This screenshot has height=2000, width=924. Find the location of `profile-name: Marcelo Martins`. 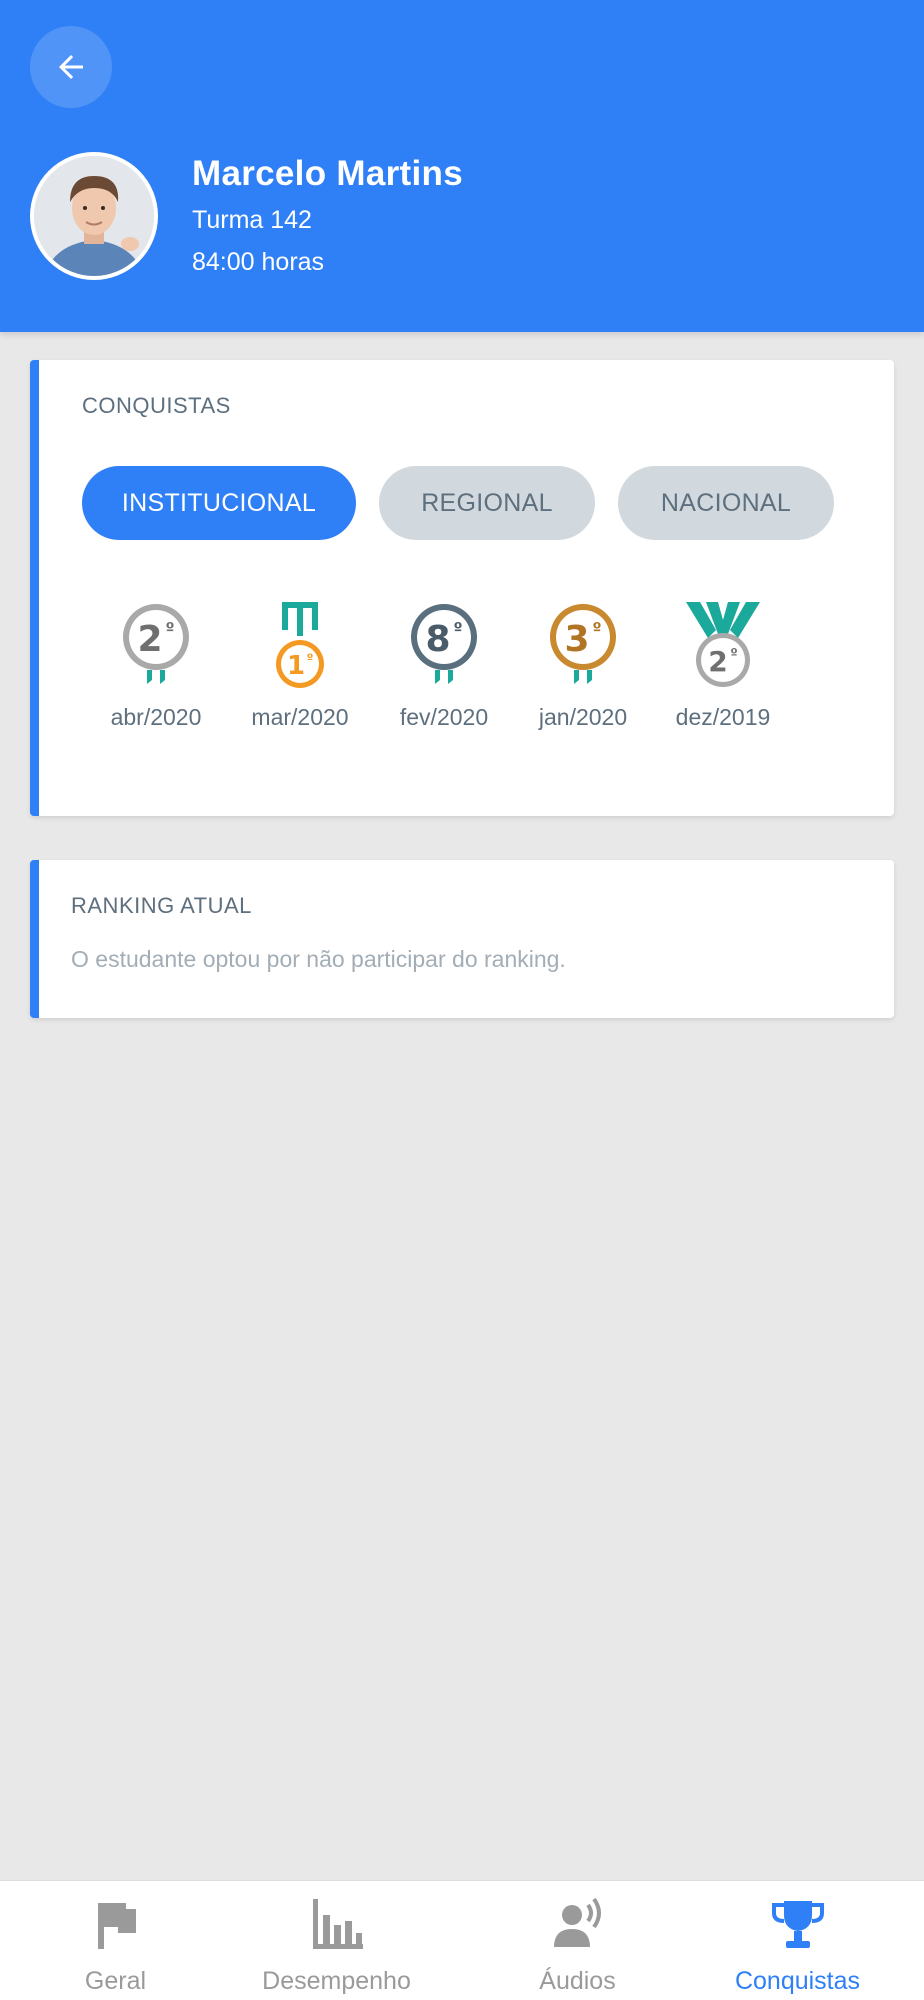

profile-name: Marcelo Martins is located at coordinates (327, 173).